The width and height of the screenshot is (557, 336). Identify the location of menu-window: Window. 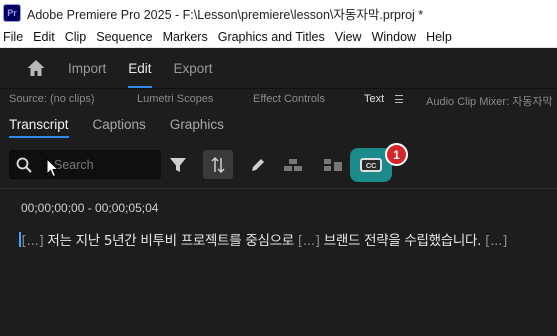
(394, 37).